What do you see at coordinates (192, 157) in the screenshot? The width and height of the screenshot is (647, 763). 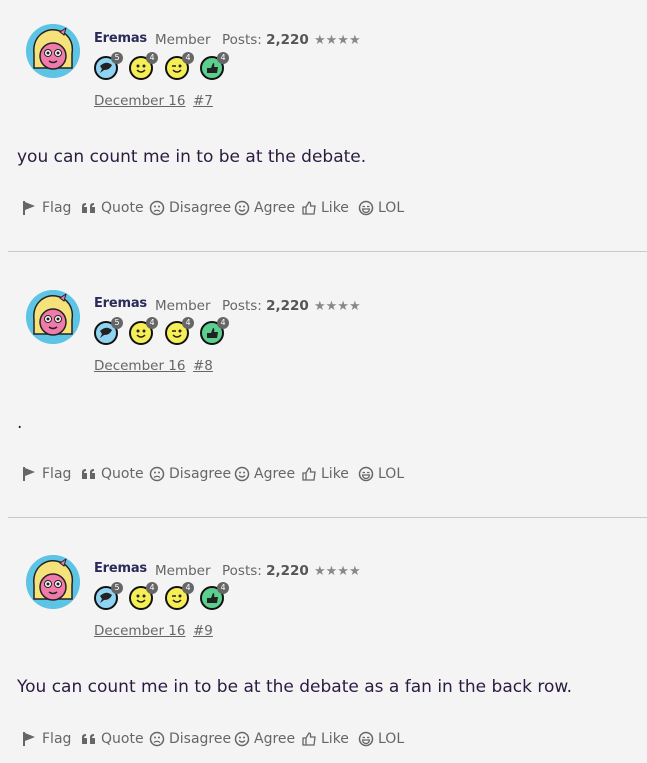 I see `post-message: you can count me in to be at the debate.` at bounding box center [192, 157].